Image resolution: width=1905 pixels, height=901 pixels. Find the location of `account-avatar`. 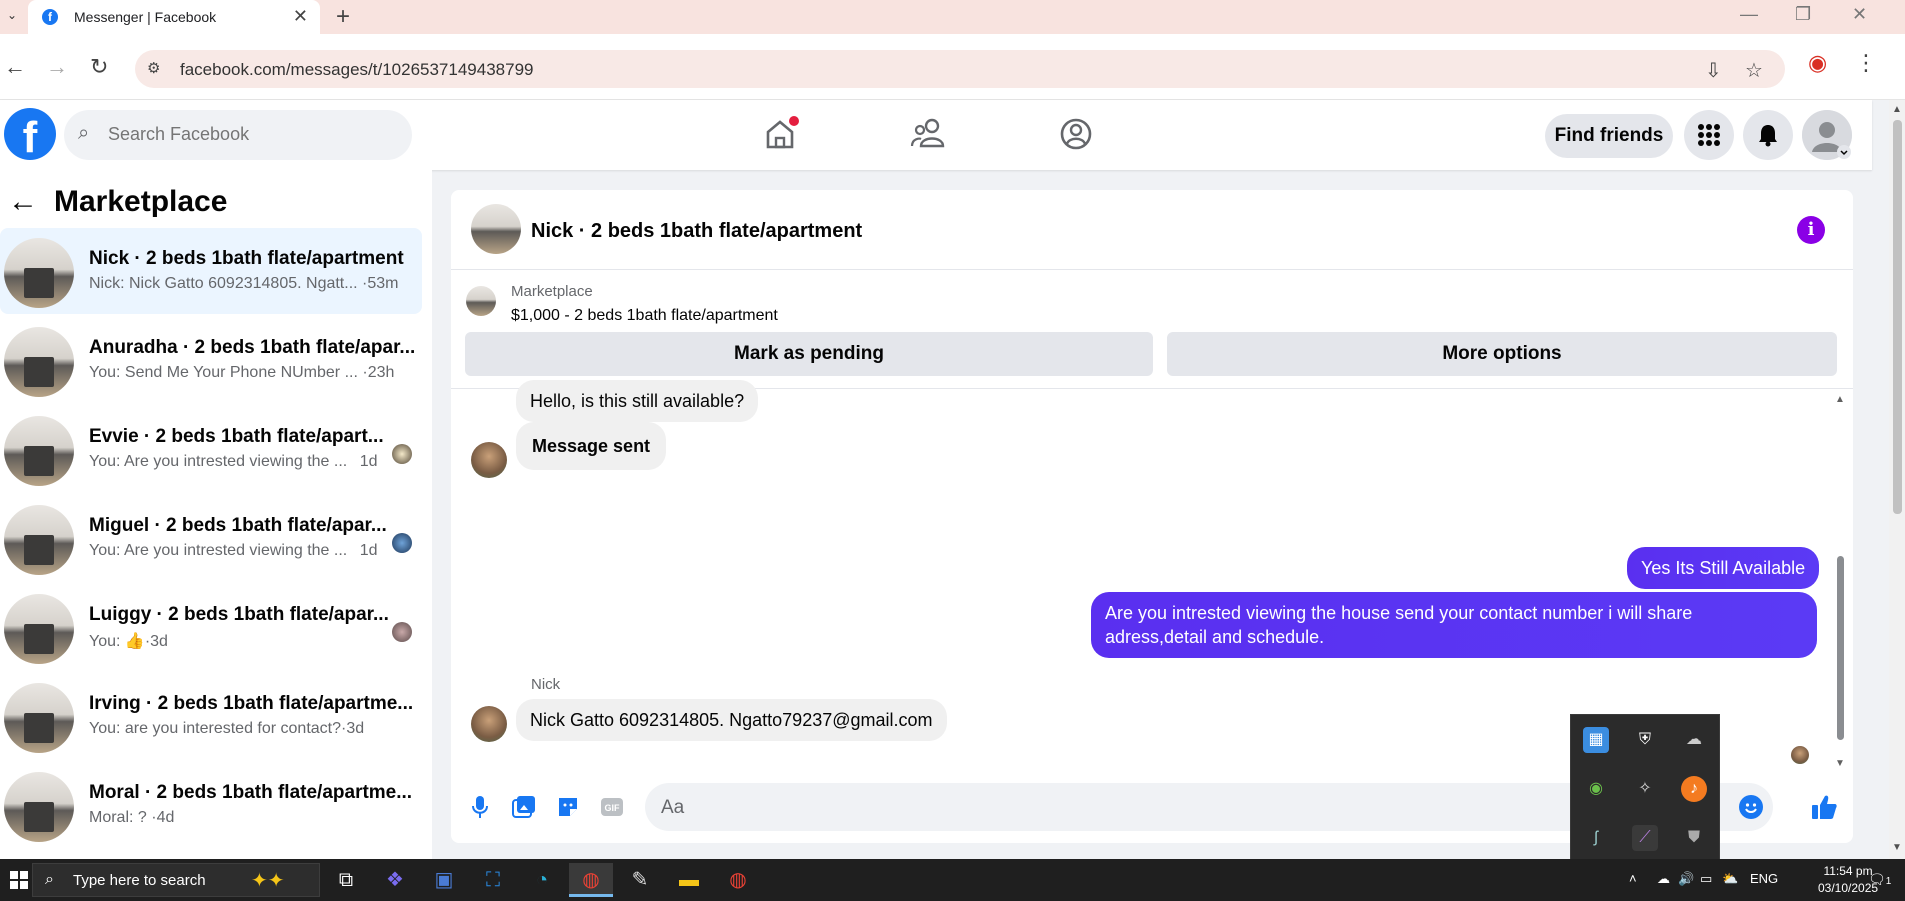

account-avatar is located at coordinates (1827, 135).